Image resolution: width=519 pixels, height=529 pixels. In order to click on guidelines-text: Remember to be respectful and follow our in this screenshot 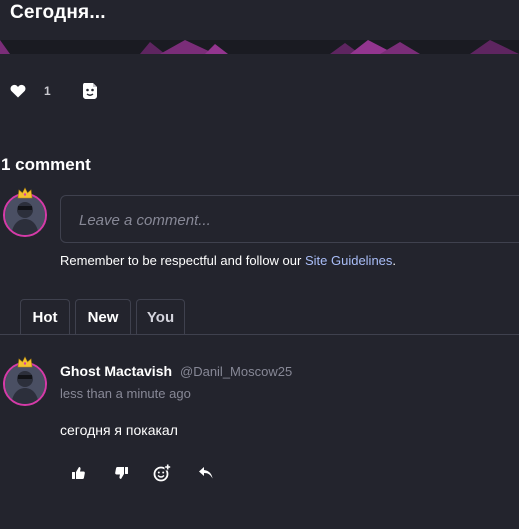, I will do `click(182, 260)`.